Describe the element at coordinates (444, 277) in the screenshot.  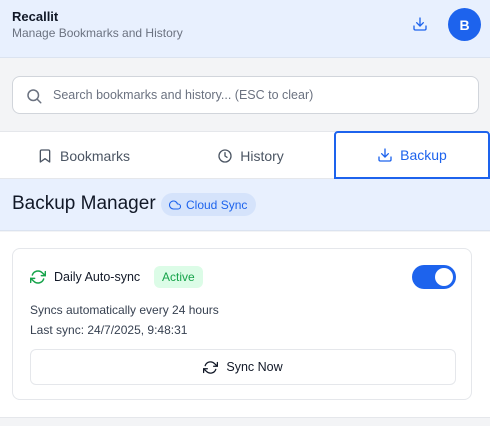
I see `toggle-knob` at that location.